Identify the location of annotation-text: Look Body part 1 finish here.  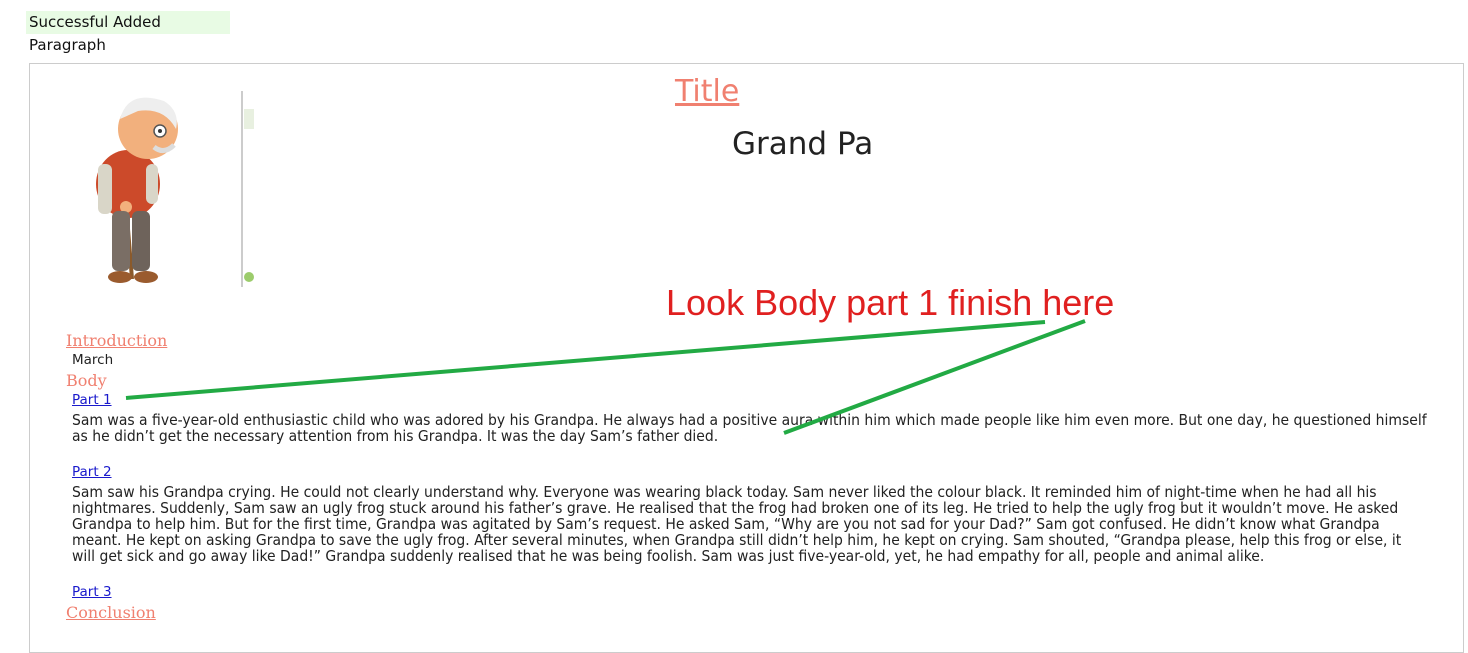
(890, 302).